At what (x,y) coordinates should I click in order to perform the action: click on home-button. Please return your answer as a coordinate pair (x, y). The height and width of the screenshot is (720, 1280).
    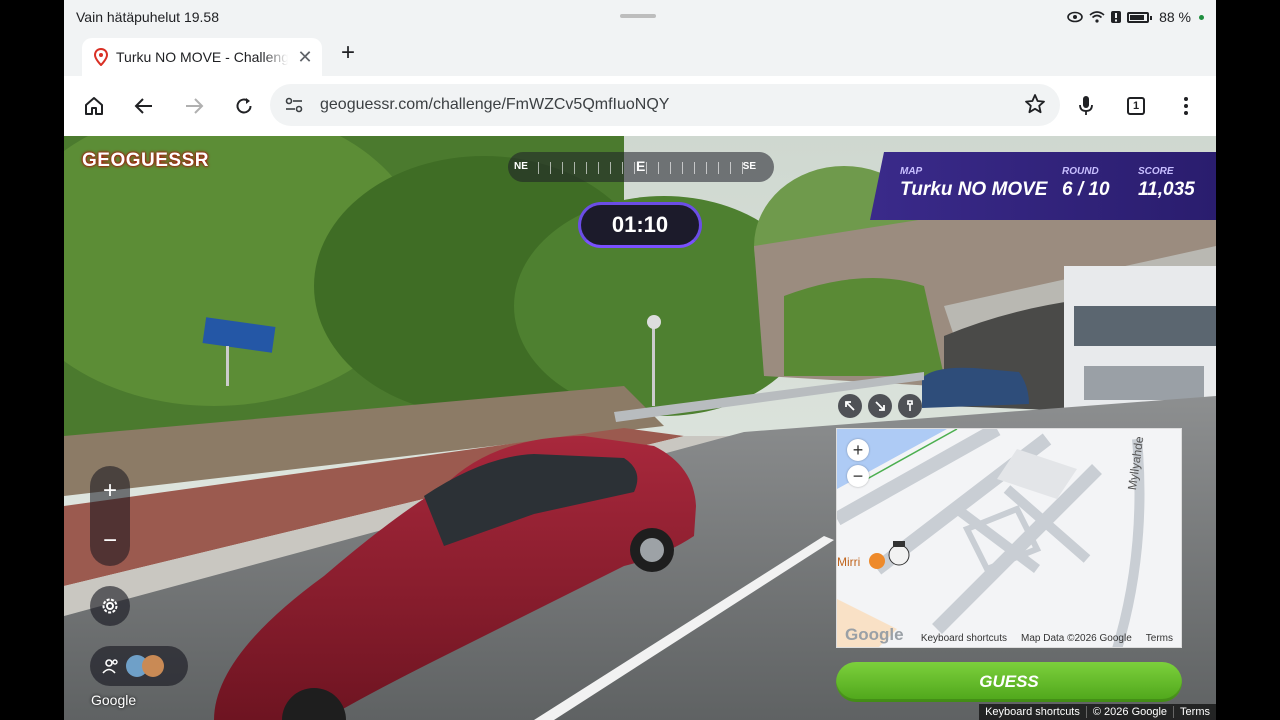
    Looking at the image, I should click on (94, 106).